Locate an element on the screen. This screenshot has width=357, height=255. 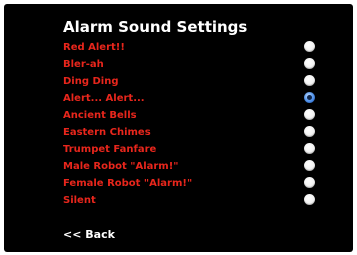
alarm-option-label: Red Alert!! is located at coordinates (94, 47).